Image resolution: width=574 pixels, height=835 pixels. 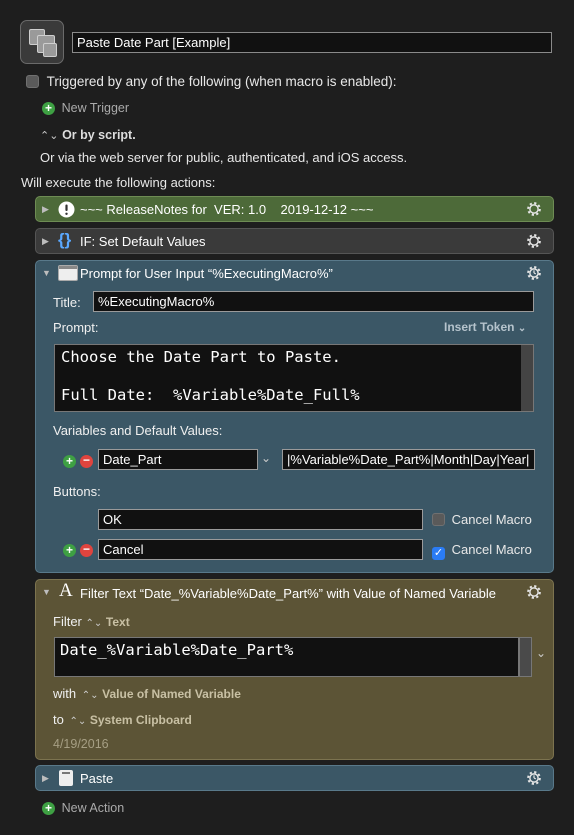 What do you see at coordinates (50, 50) in the screenshot?
I see `macro-icon-shape` at bounding box center [50, 50].